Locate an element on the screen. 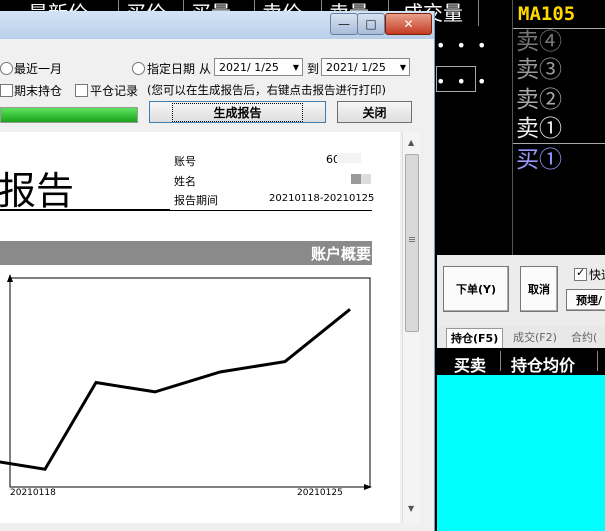  quote-list-area: • • • • • • is located at coordinates (473, 141).